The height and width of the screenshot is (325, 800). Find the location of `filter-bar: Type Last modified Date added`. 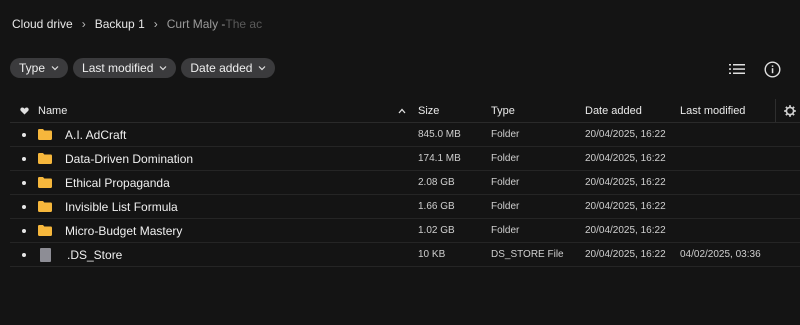

filter-bar: Type Last modified Date added is located at coordinates (143, 68).